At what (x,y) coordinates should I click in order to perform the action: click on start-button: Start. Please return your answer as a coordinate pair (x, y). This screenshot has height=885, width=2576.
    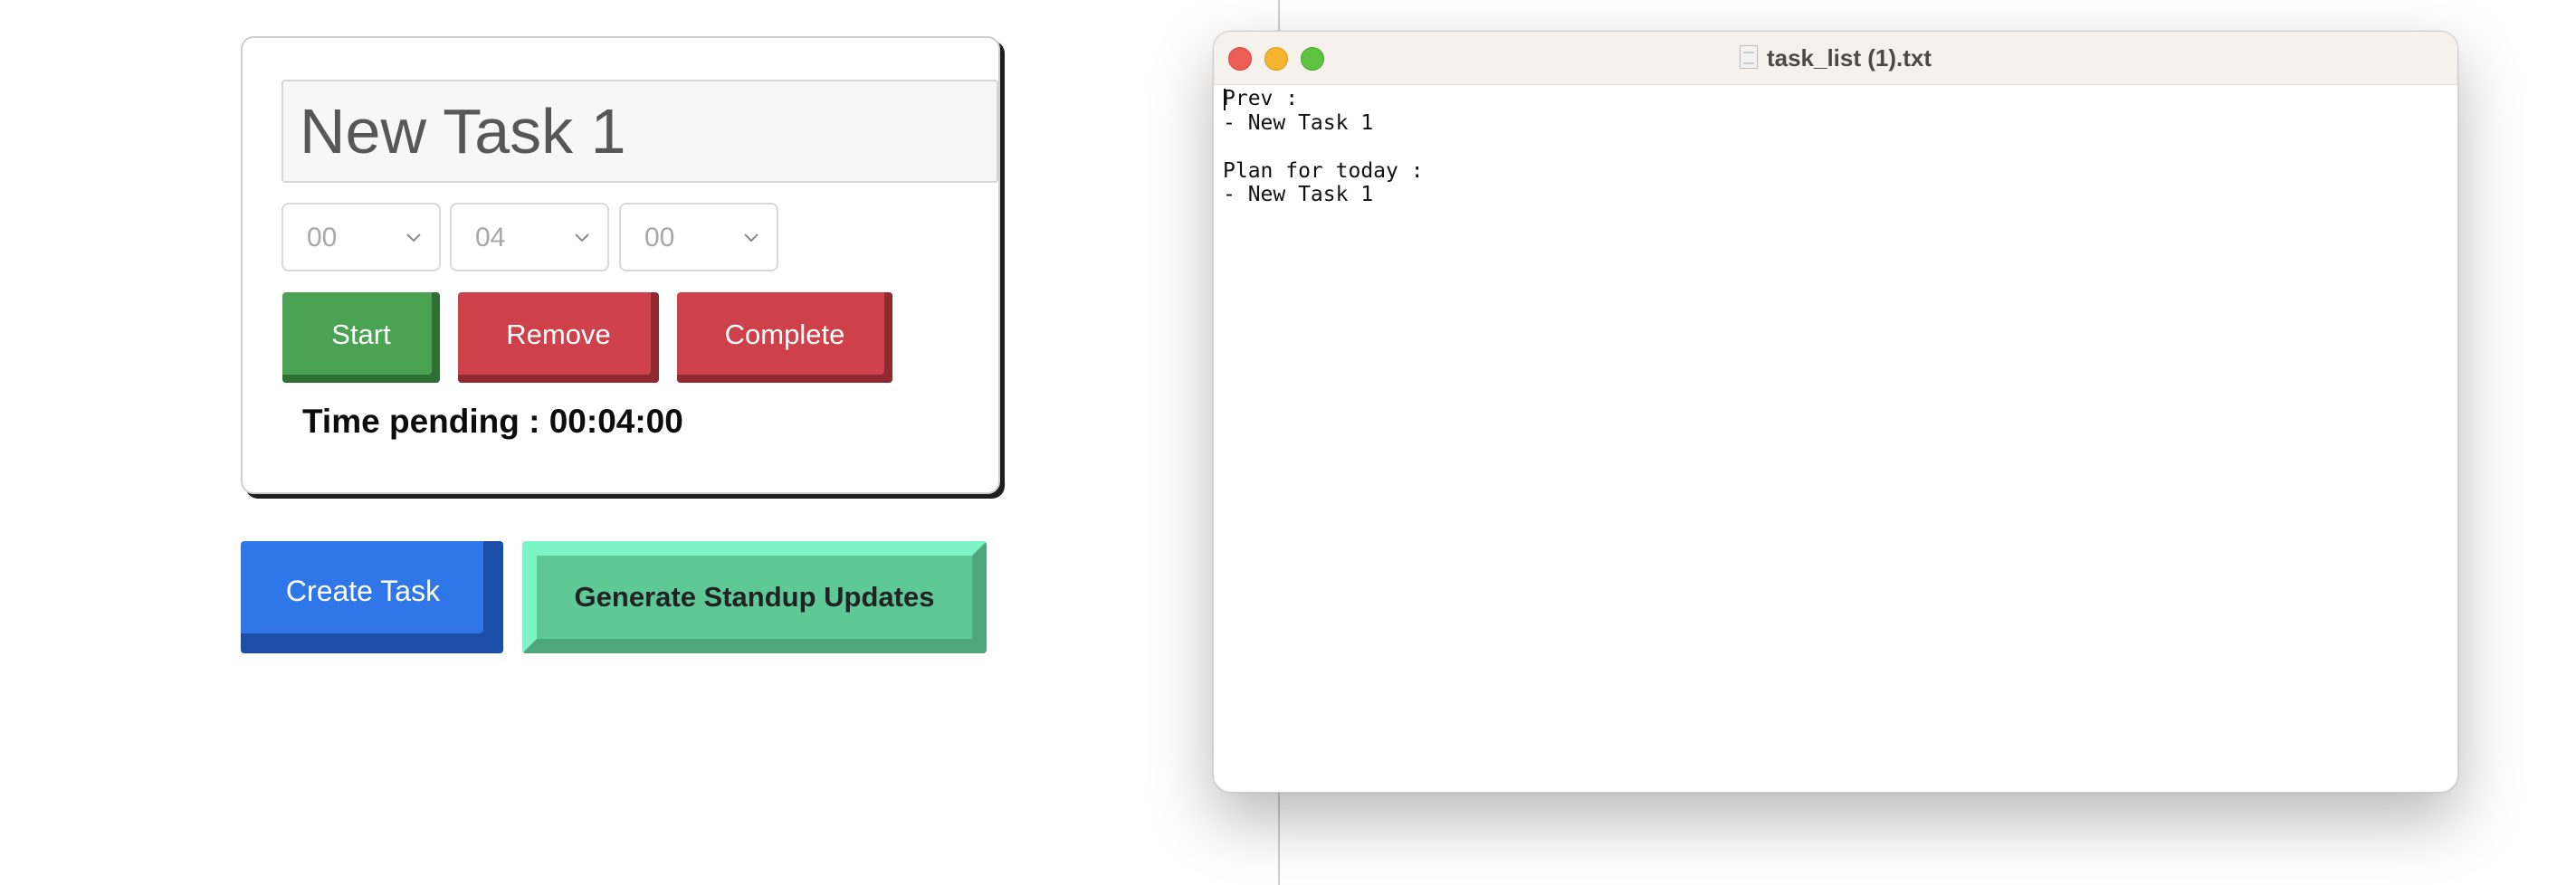
    Looking at the image, I should click on (361, 337).